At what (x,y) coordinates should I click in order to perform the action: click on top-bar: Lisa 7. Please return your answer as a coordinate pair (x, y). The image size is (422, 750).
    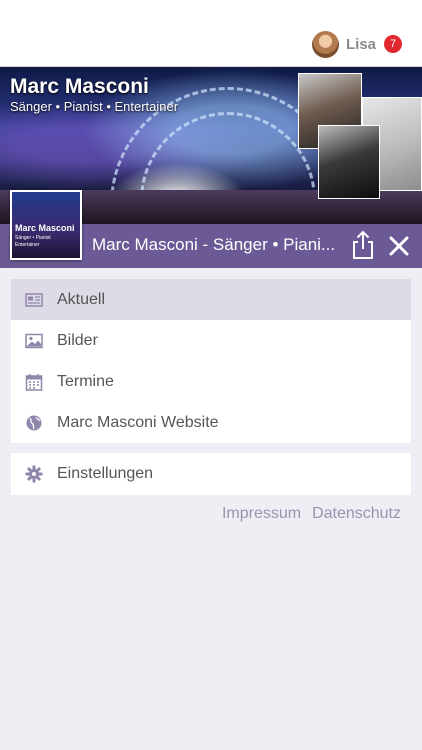
    Looking at the image, I should click on (211, 33).